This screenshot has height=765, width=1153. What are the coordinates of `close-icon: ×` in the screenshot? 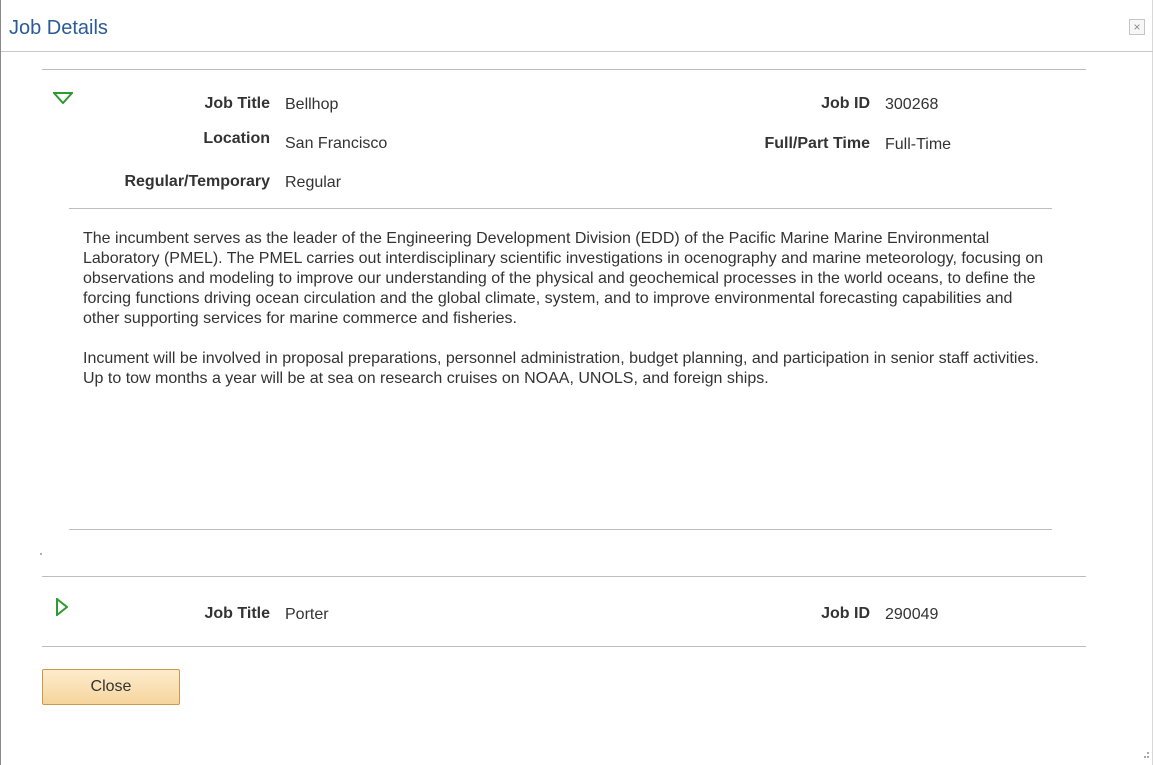 It's located at (1137, 27).